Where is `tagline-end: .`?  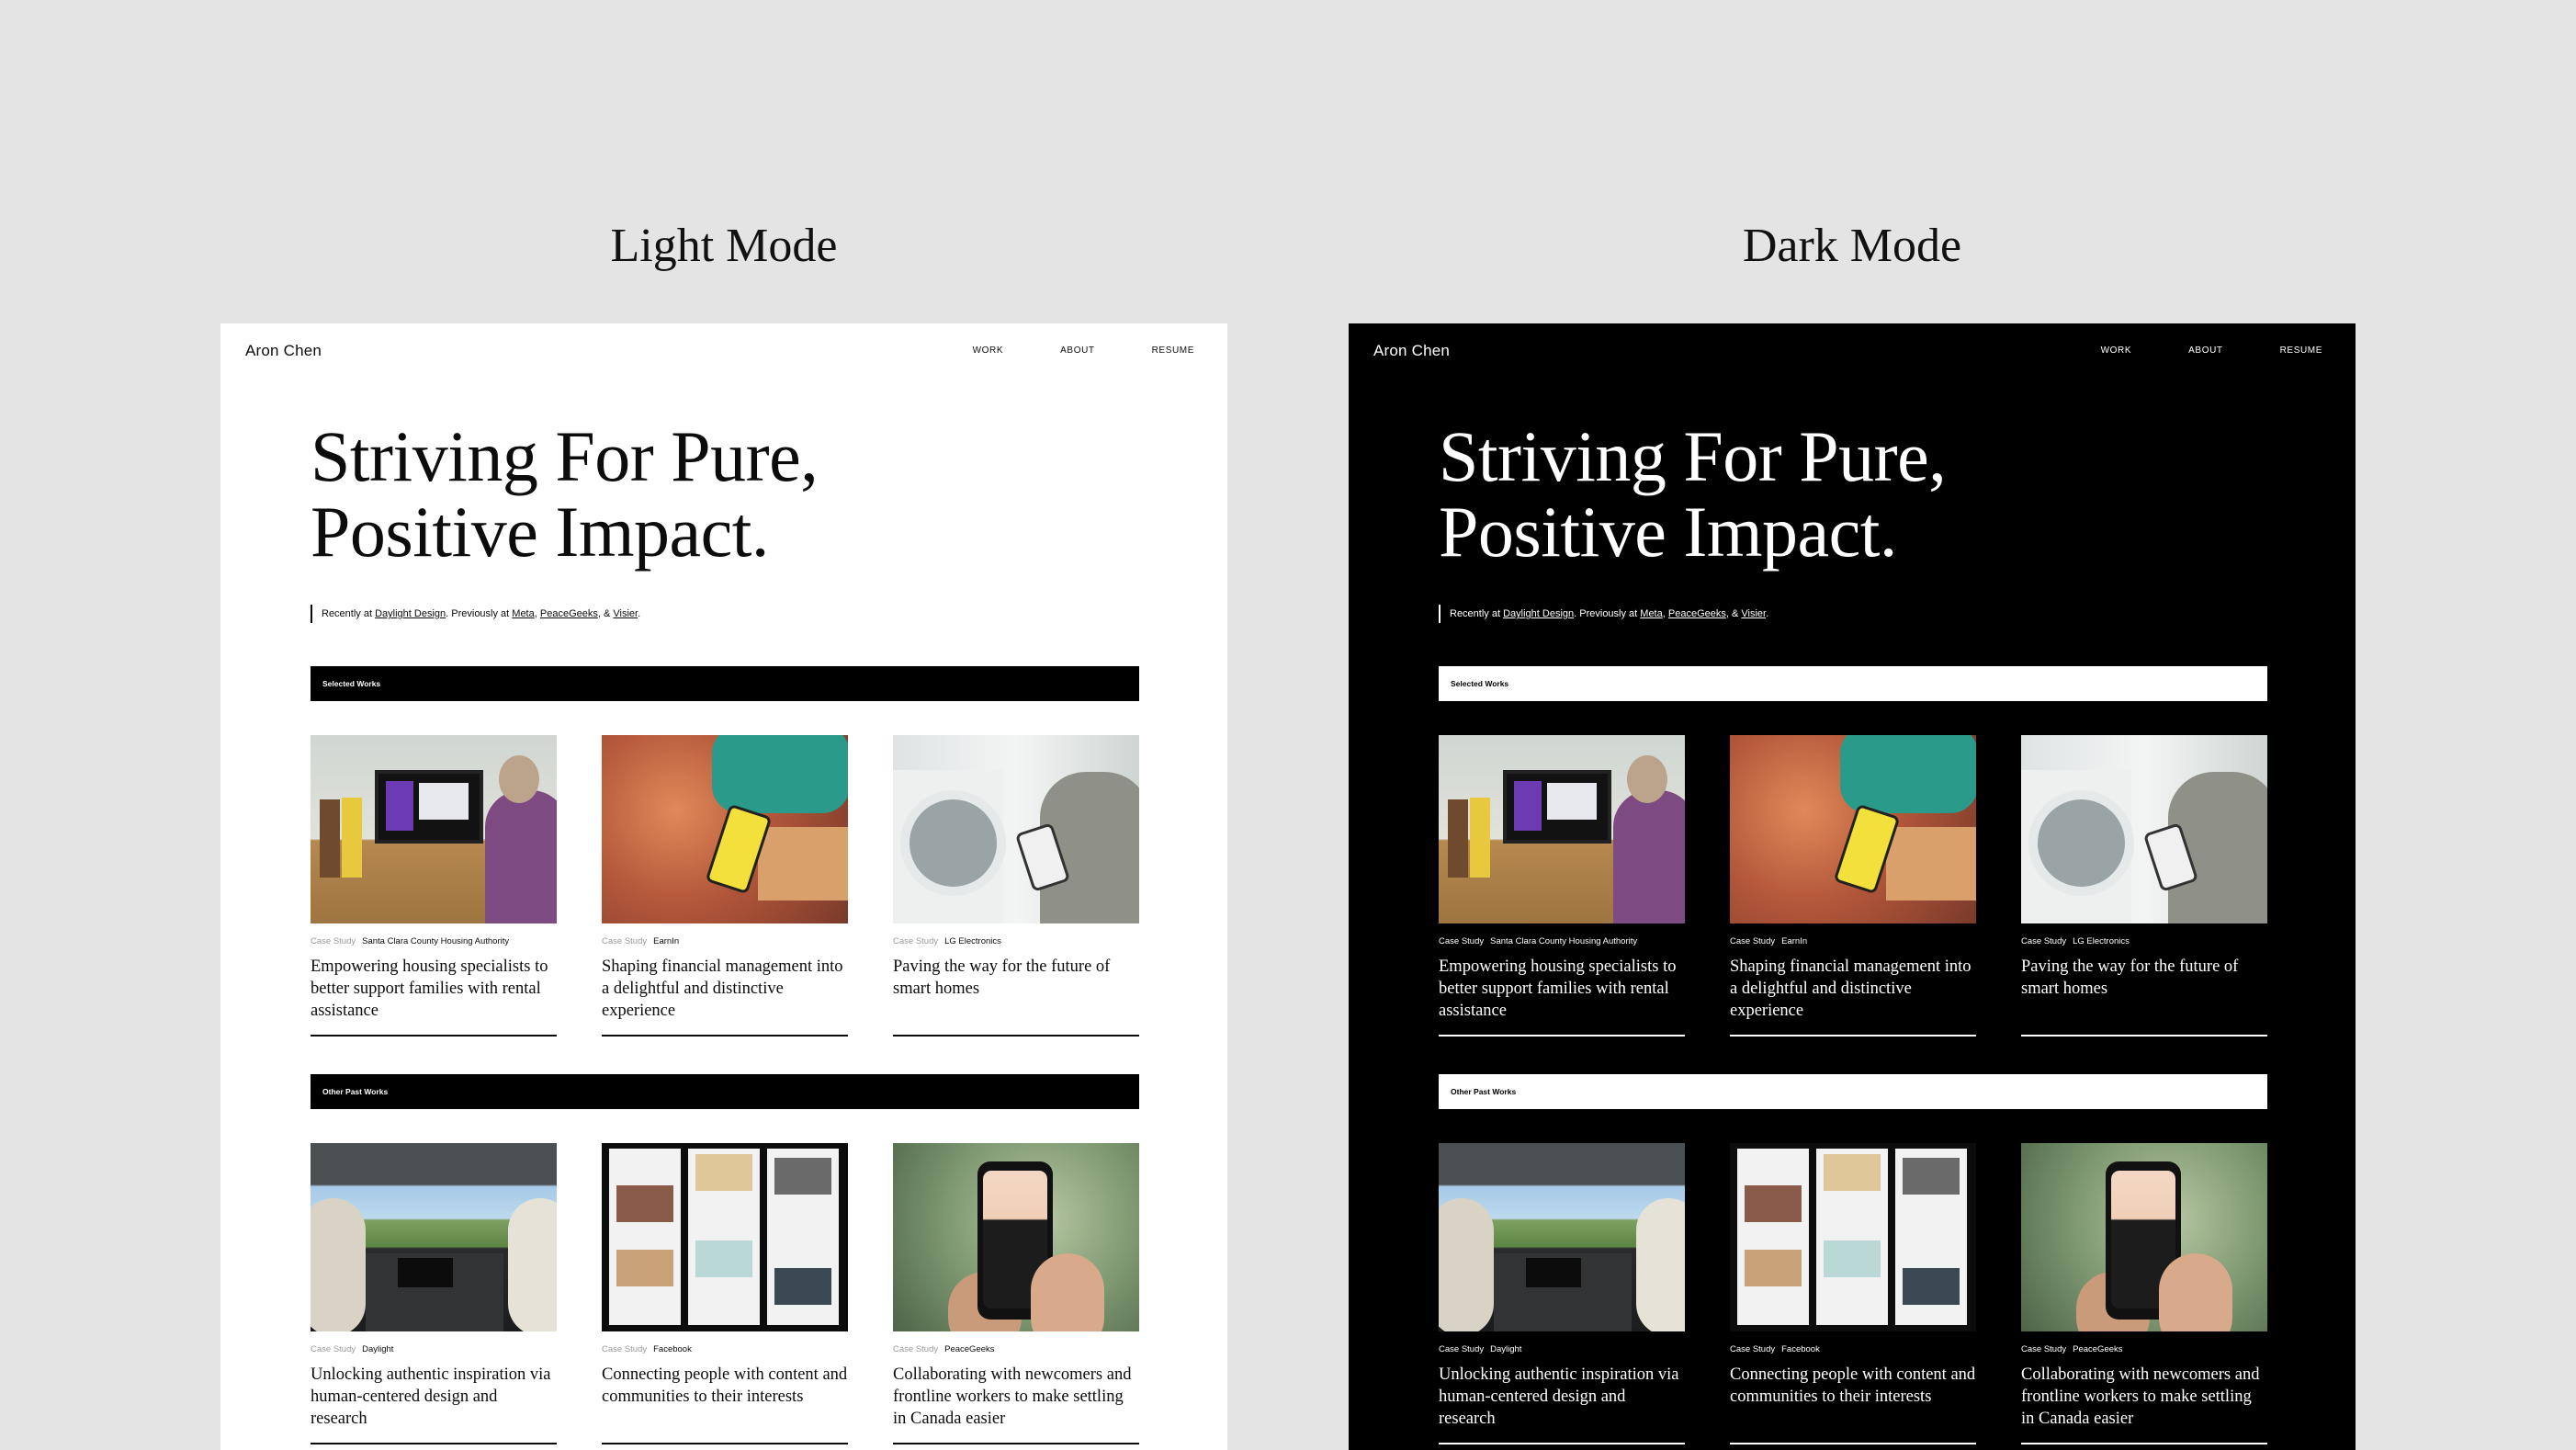 tagline-end: . is located at coordinates (639, 613).